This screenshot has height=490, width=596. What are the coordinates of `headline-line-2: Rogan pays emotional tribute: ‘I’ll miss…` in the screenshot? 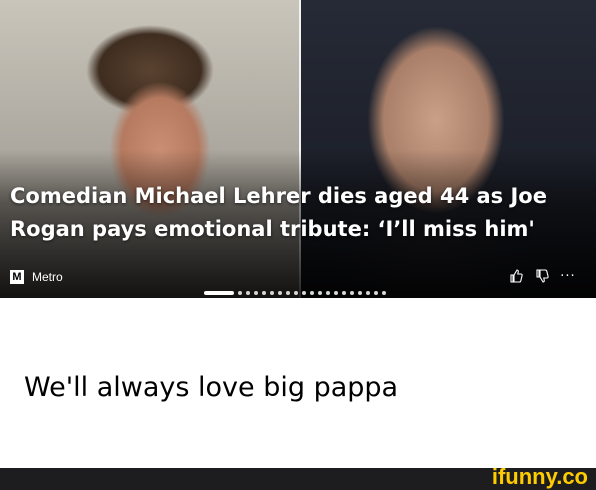 It's located at (272, 229).